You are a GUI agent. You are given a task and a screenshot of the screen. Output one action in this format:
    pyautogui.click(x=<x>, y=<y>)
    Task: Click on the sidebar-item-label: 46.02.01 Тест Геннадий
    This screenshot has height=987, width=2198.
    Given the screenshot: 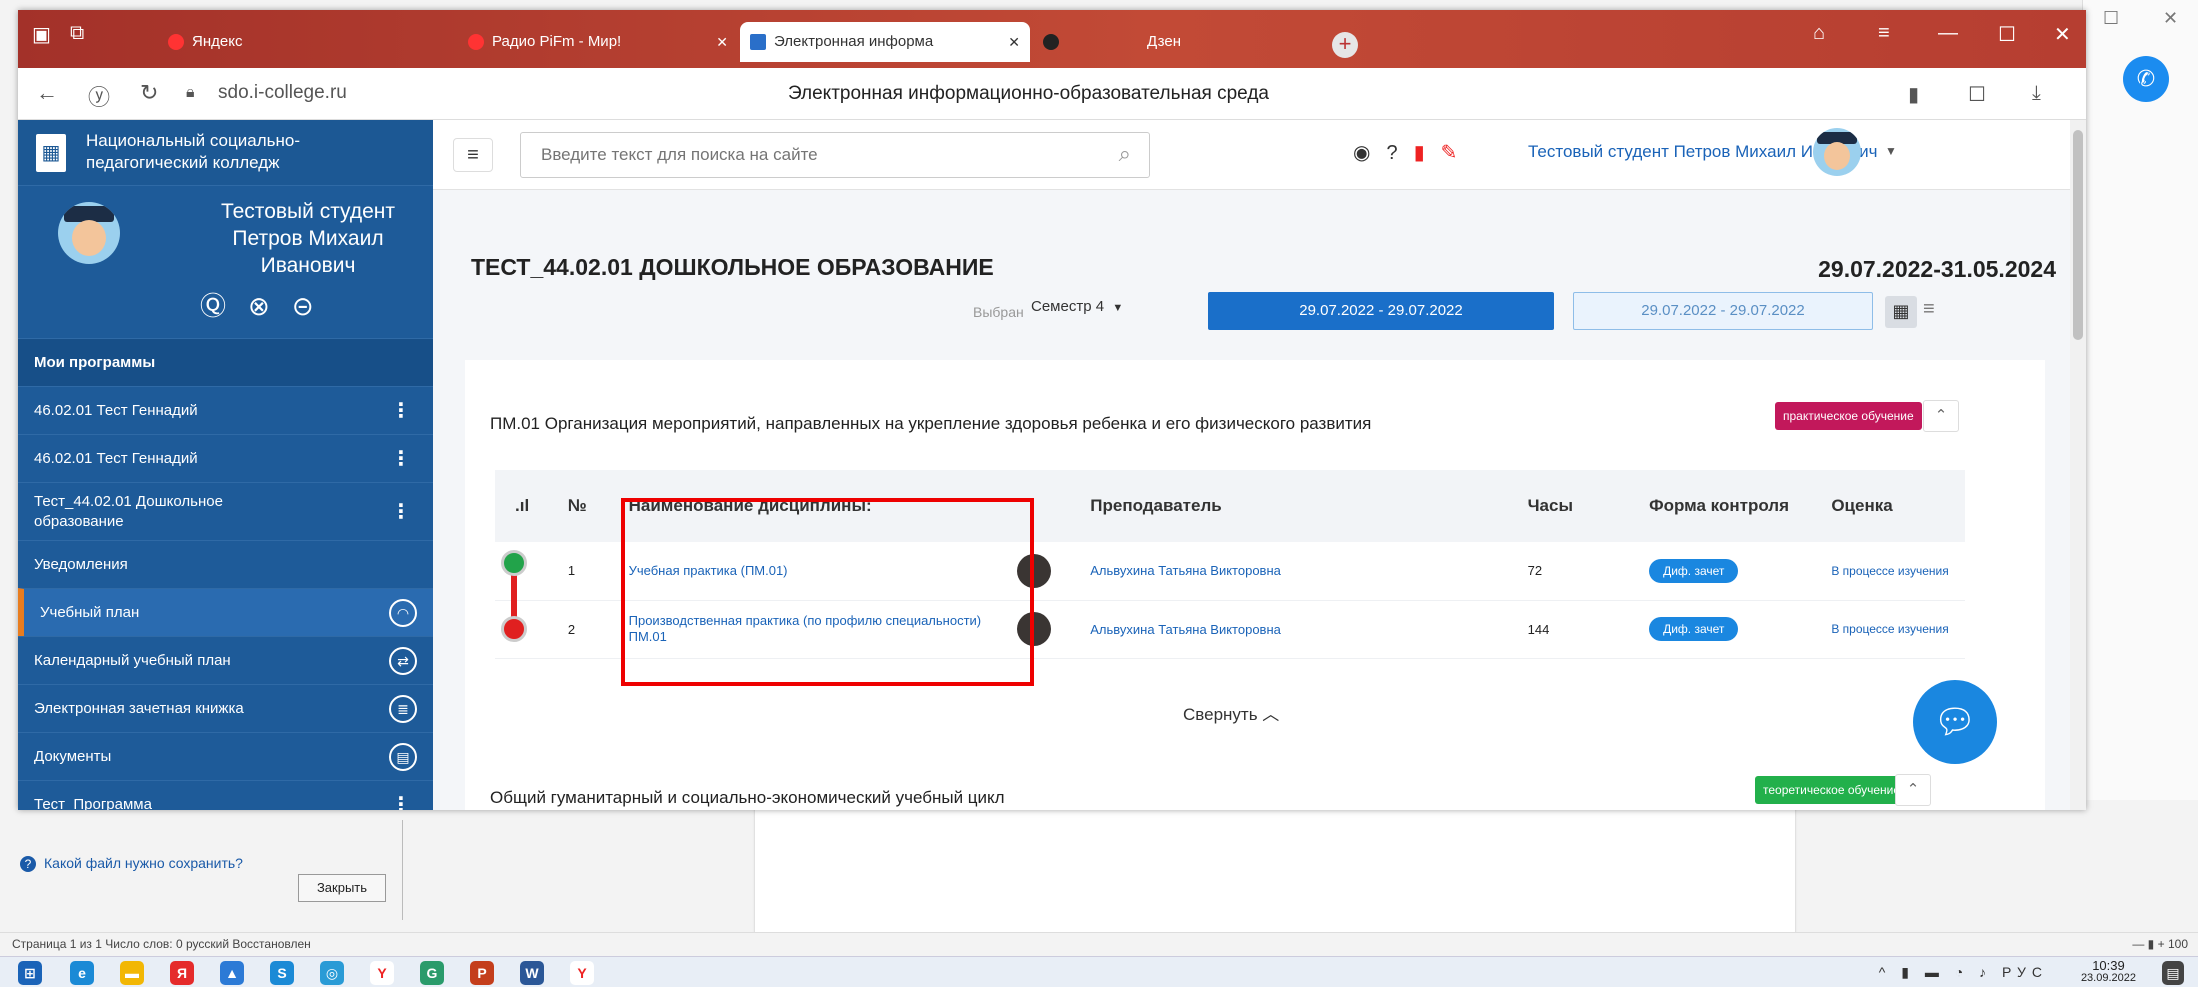 What is the action you would take?
    pyautogui.click(x=116, y=410)
    